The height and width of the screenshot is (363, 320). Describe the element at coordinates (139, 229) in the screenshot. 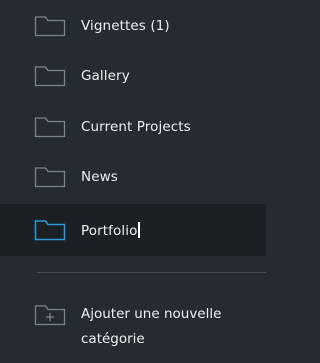

I see `text-caret` at that location.